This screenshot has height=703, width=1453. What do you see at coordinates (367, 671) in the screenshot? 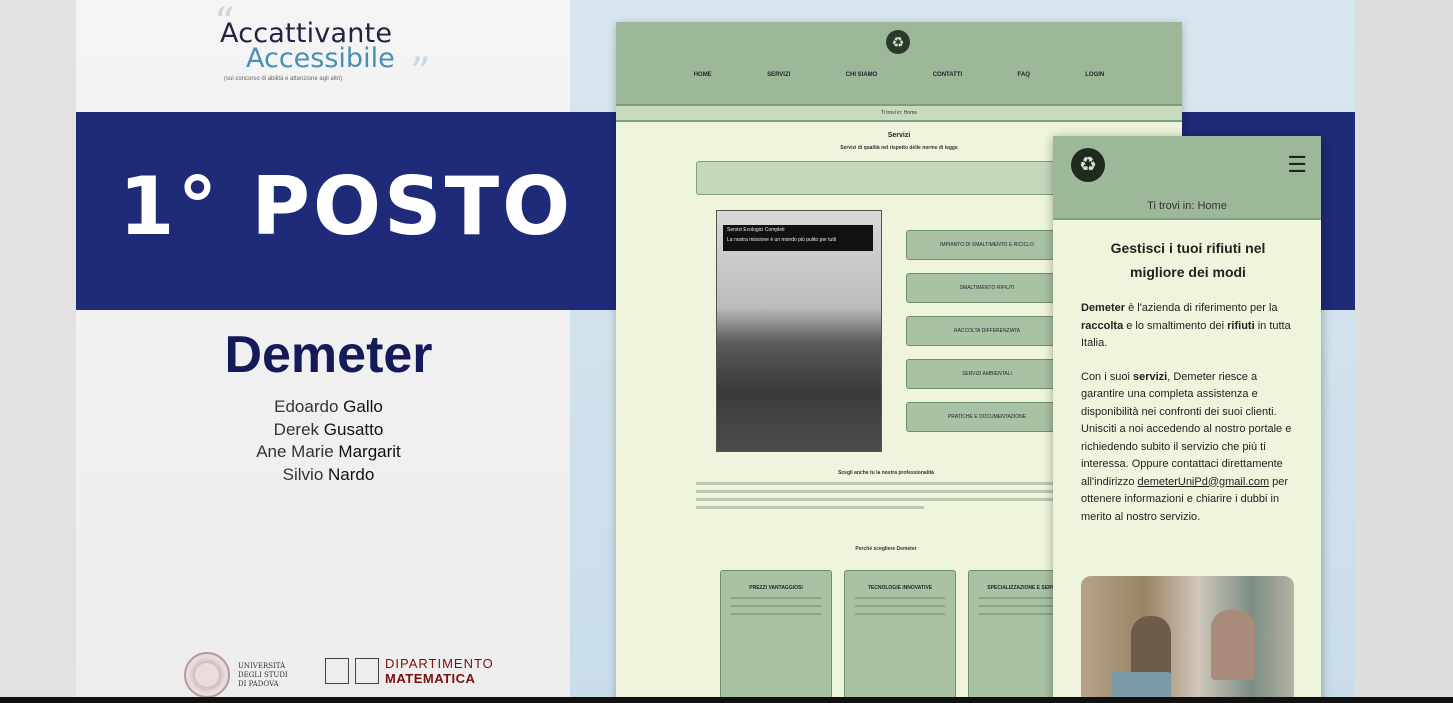
I see `mail-icon` at bounding box center [367, 671].